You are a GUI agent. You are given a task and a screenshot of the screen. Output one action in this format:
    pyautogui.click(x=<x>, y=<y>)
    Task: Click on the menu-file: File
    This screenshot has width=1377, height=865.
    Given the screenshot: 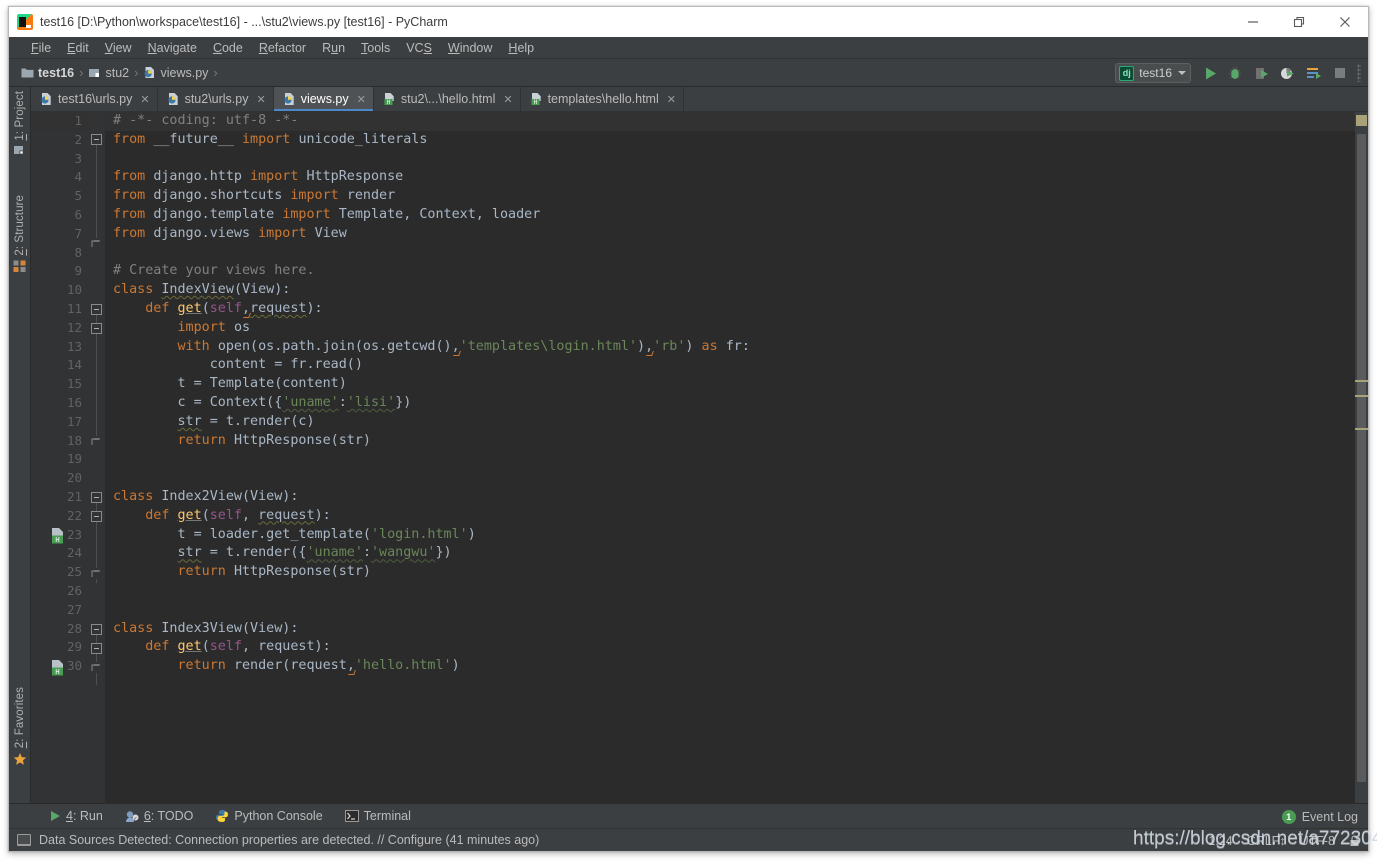 What is the action you would take?
    pyautogui.click(x=41, y=48)
    